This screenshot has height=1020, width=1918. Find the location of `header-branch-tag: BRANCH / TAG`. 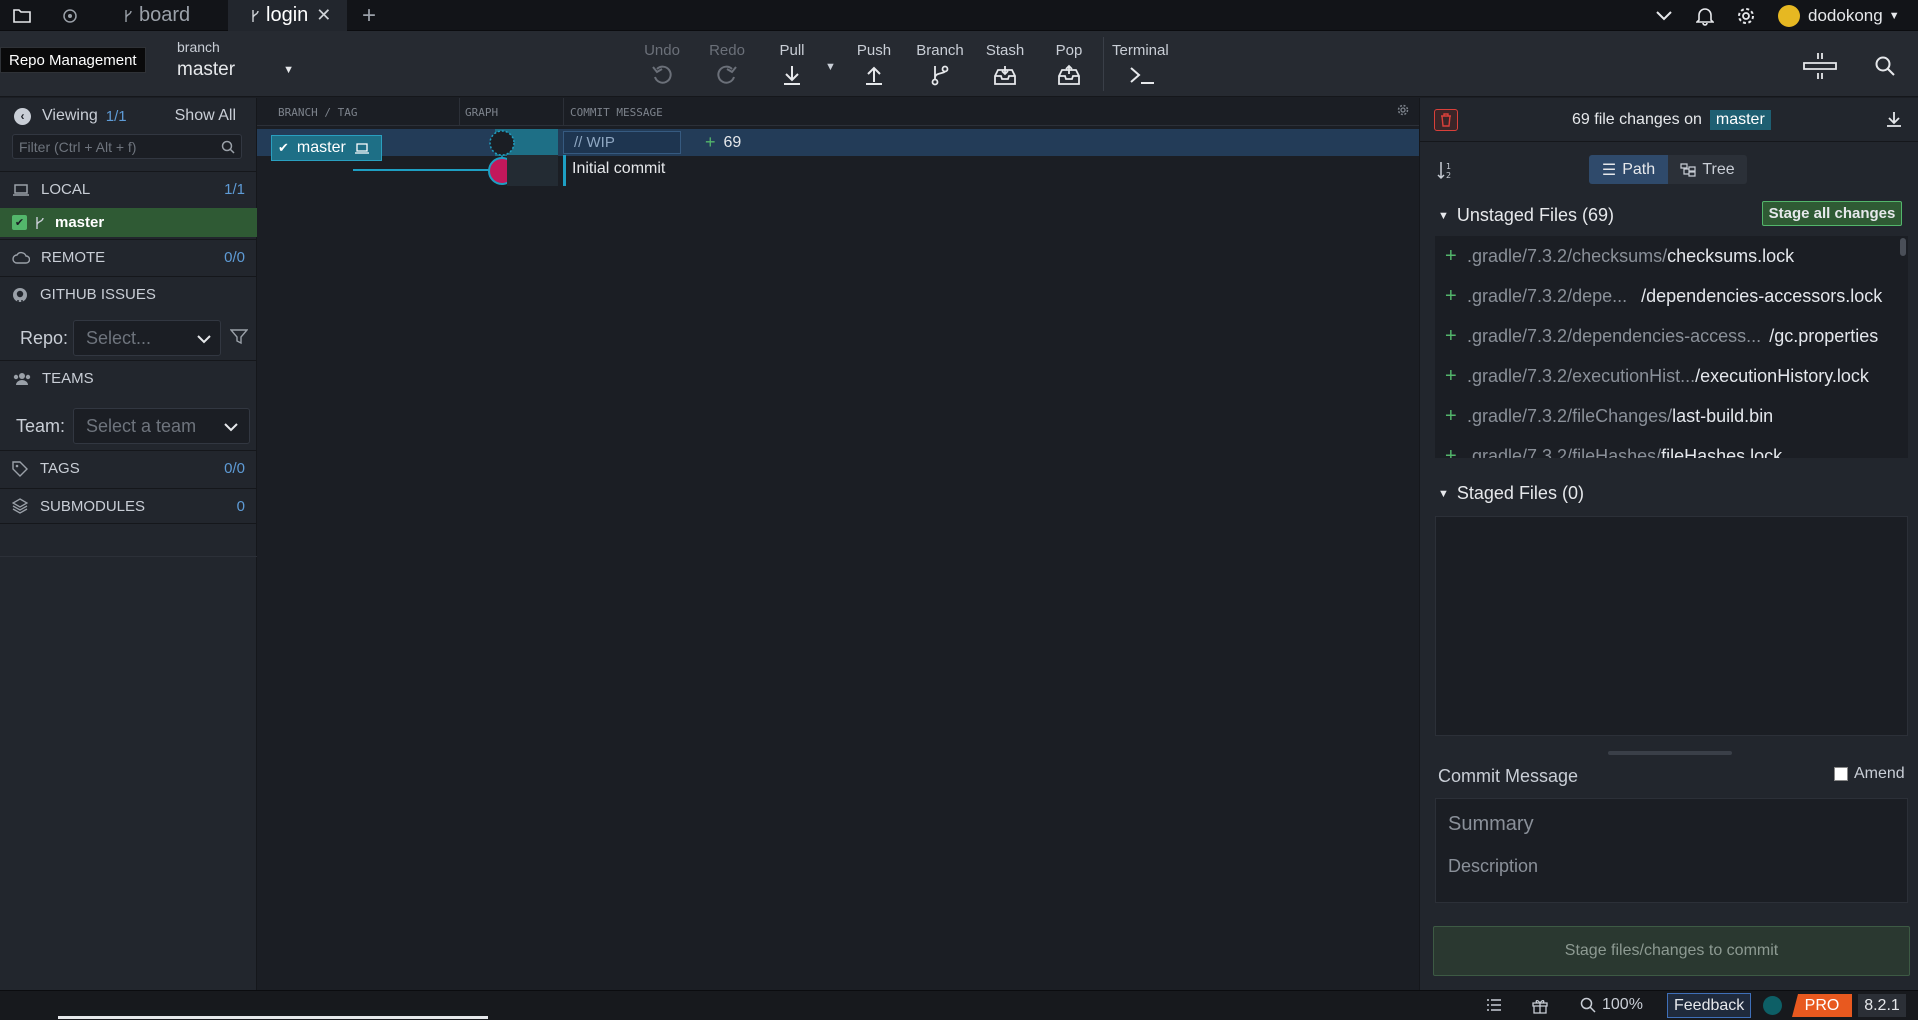

header-branch-tag: BRANCH / TAG is located at coordinates (317, 112).